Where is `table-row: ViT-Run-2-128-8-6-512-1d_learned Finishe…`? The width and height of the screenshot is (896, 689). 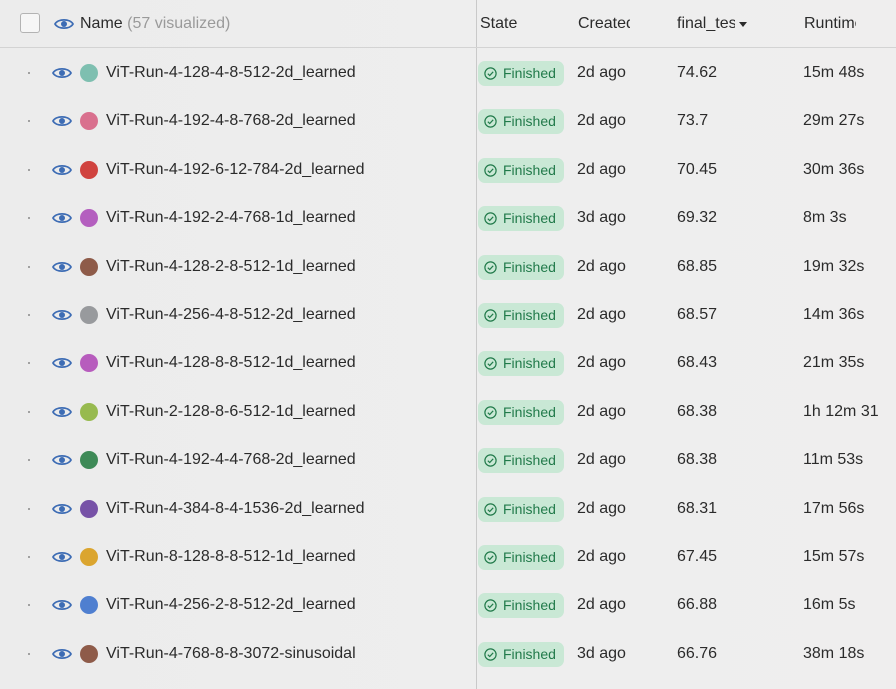
table-row: ViT-Run-2-128-8-6-512-1d_learned Finishe… is located at coordinates (448, 412).